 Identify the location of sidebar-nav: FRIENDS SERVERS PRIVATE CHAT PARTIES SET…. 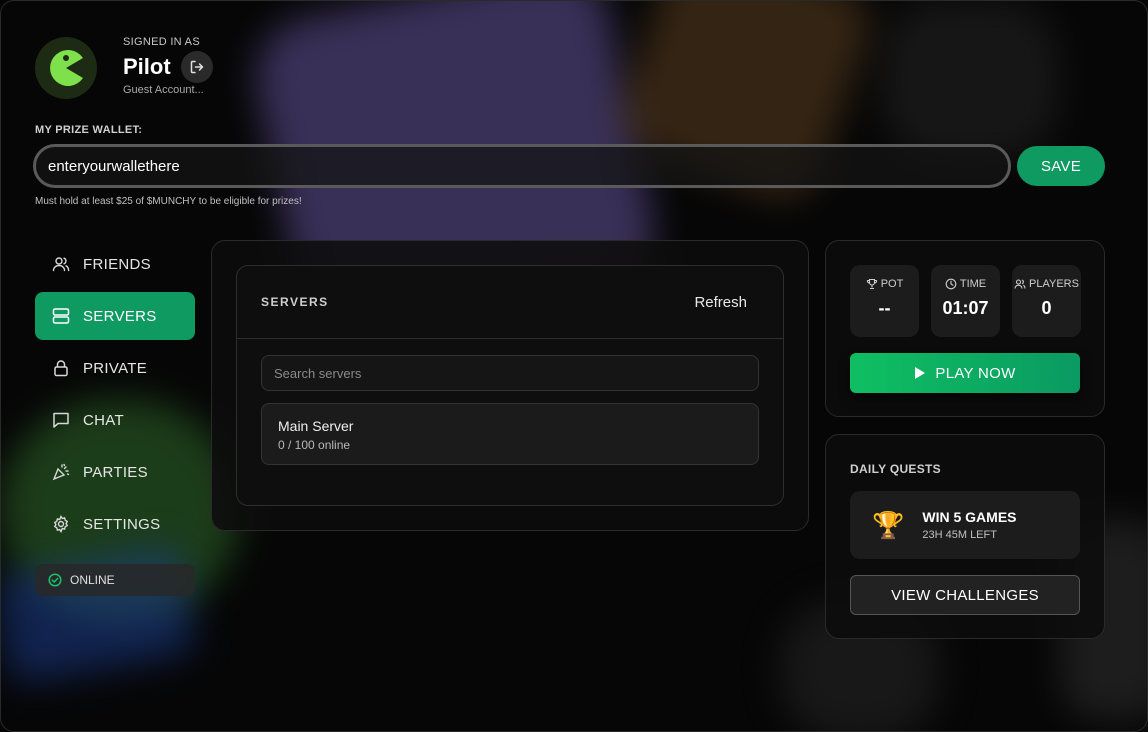
(115, 396).